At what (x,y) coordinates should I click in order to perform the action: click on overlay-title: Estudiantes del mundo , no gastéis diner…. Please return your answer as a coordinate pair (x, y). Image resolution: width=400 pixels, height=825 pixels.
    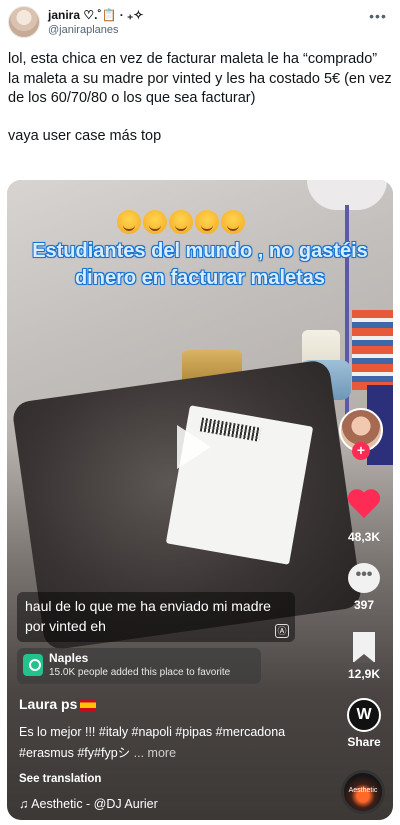
    Looking at the image, I should click on (200, 264).